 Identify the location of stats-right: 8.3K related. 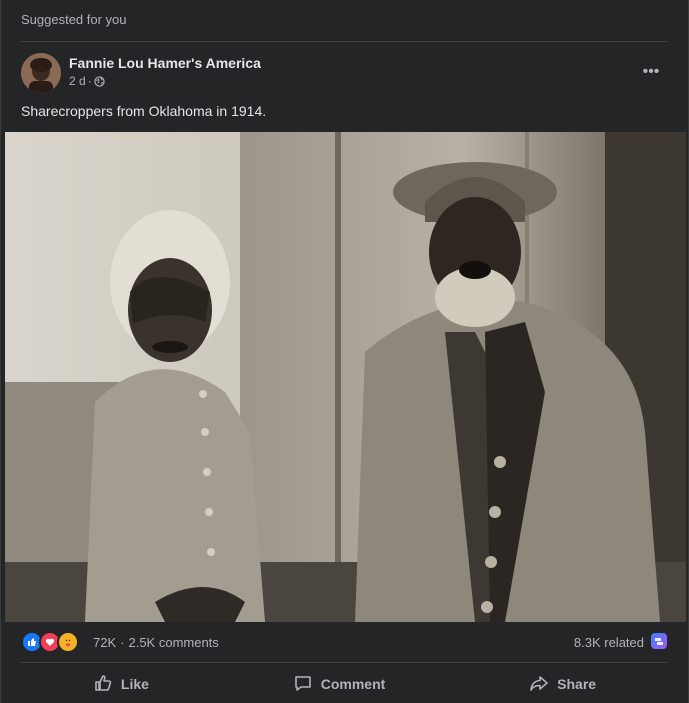
(621, 642).